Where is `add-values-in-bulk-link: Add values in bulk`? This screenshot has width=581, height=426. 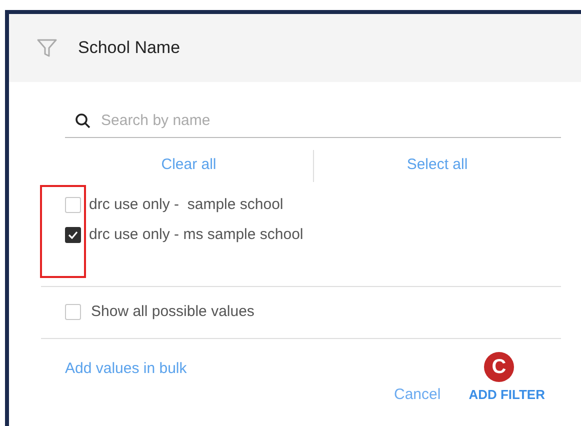
add-values-in-bulk-link: Add values in bulk is located at coordinates (126, 369).